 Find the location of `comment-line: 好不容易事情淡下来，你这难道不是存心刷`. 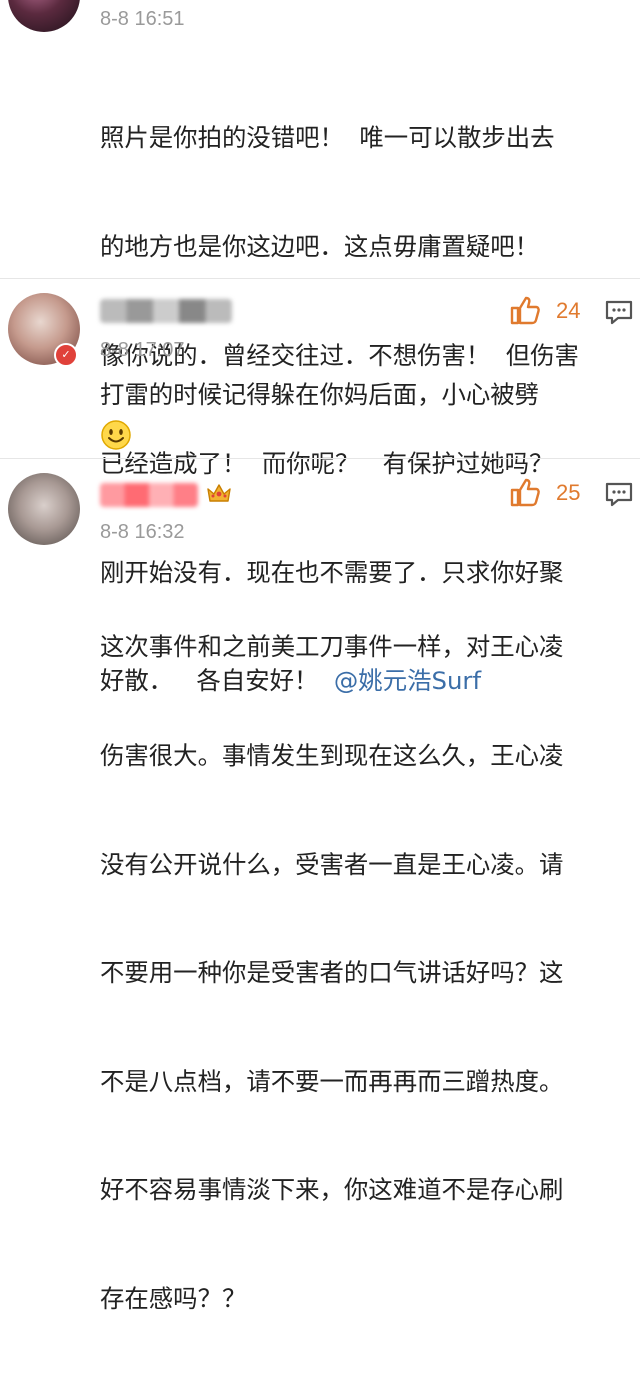

comment-line: 好不容易事情淡下来，你这难道不是存心刷 is located at coordinates (332, 1190).